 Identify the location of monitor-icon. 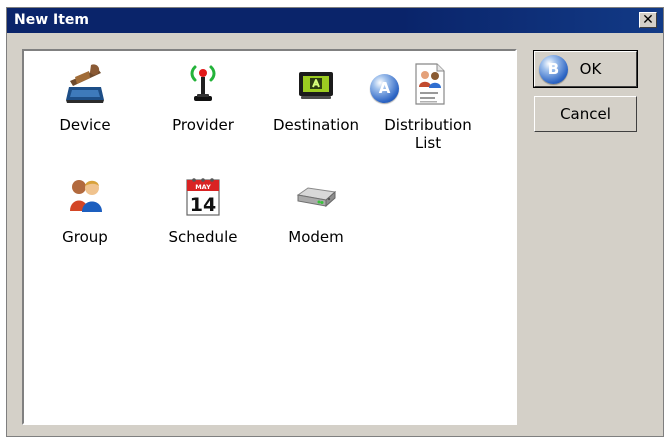
(316, 85).